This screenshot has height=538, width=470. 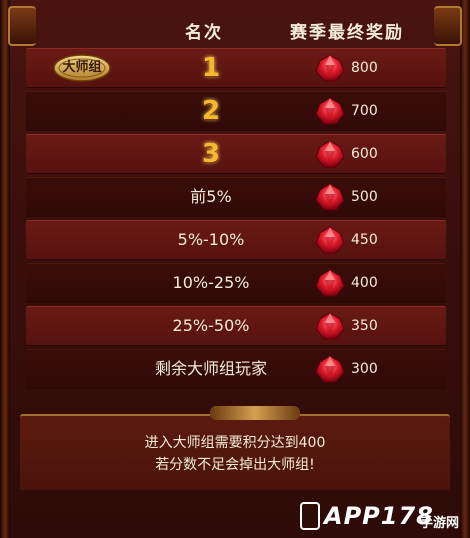 What do you see at coordinates (310, 516) in the screenshot?
I see `phone-icon` at bounding box center [310, 516].